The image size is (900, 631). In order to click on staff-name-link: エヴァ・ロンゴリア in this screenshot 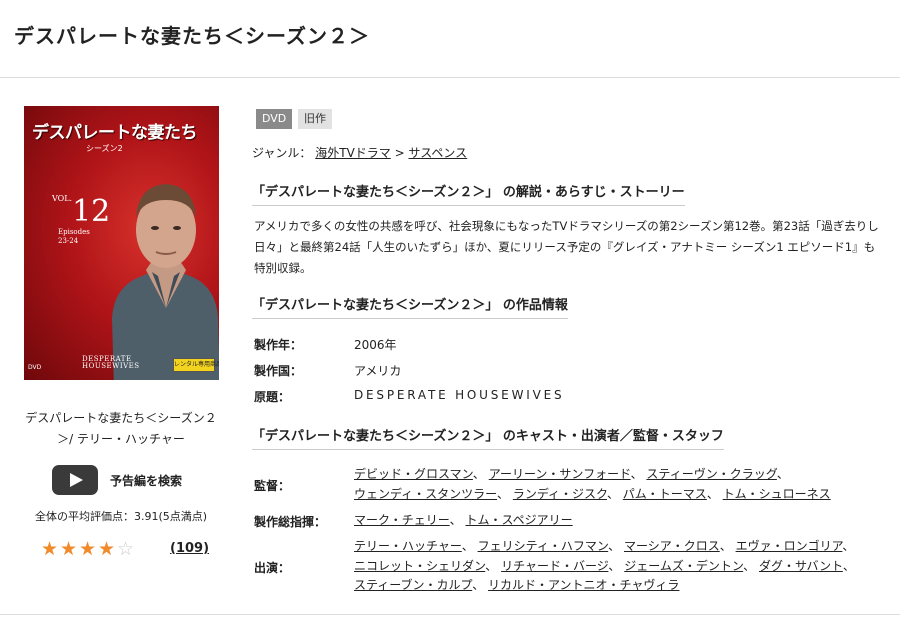, I will do `click(789, 546)`.